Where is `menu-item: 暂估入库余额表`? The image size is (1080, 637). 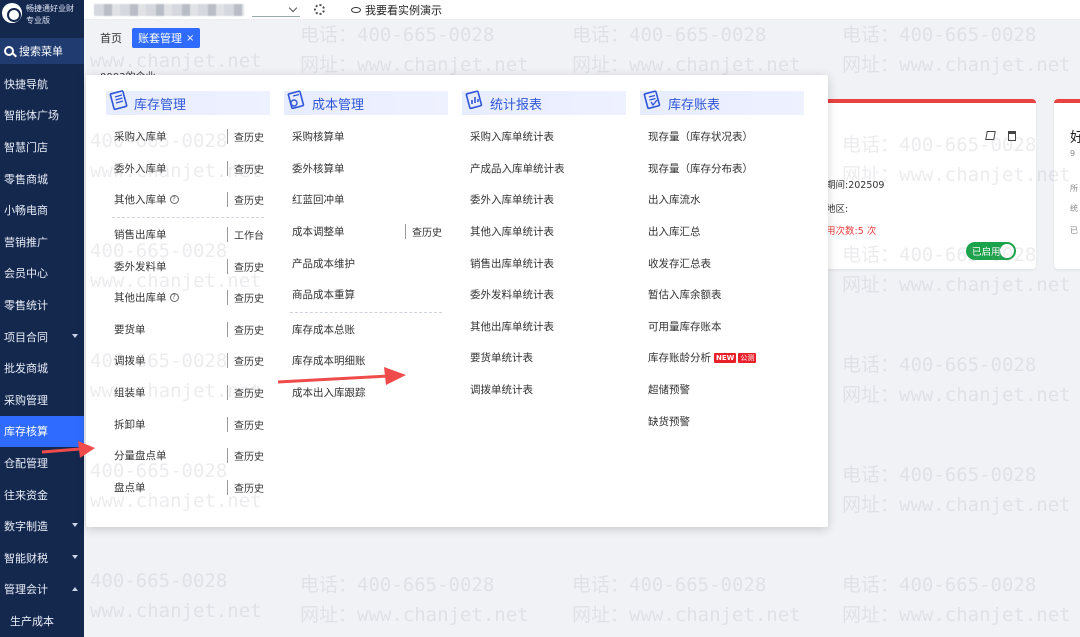
menu-item: 暂估入库余额表 is located at coordinates (722, 295).